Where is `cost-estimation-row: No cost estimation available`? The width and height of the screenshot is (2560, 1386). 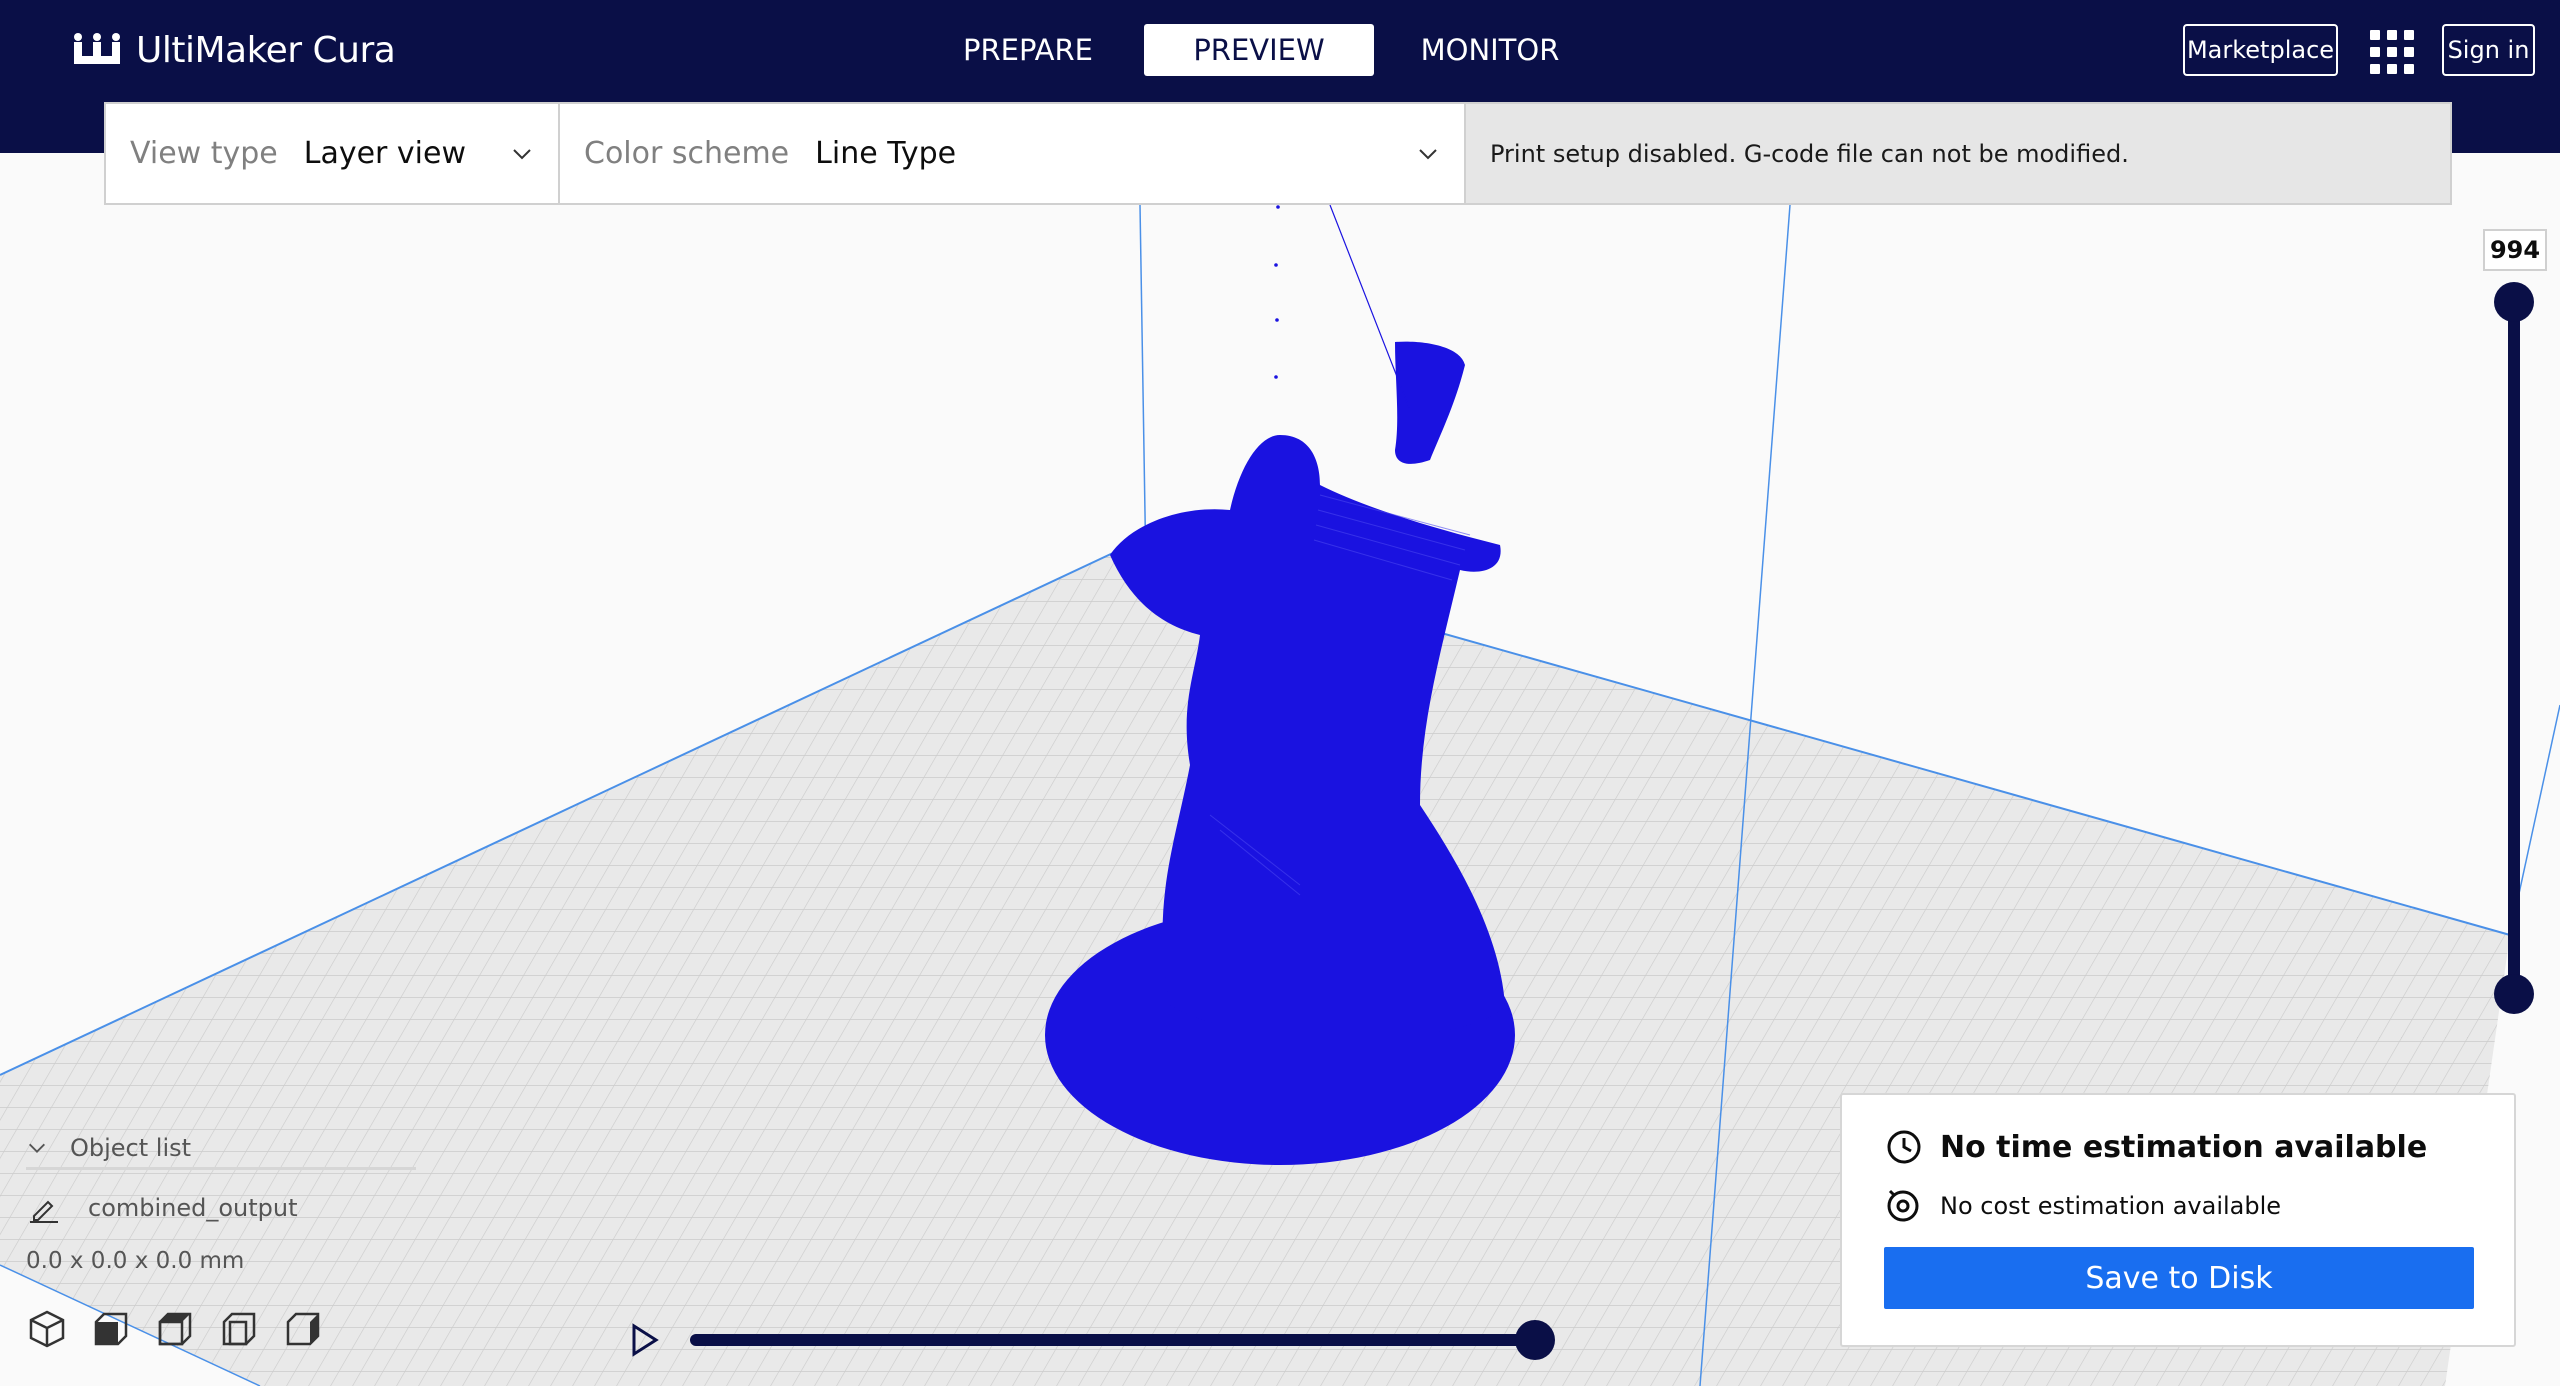
cost-estimation-row: No cost estimation available is located at coordinates (2083, 1206).